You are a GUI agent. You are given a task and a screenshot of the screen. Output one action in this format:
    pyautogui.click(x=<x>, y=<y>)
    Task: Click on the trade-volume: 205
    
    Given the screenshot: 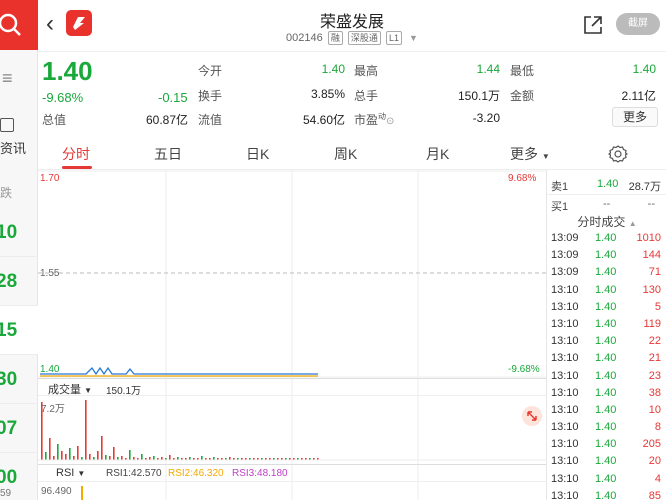 What is the action you would take?
    pyautogui.click(x=651, y=444)
    